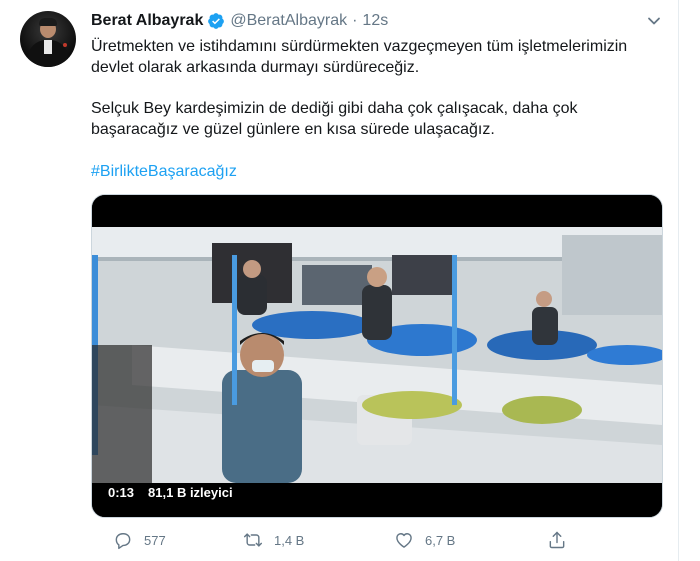 The width and height of the screenshot is (700, 561). Describe the element at coordinates (440, 540) in the screenshot. I see `like-count: 6,7 B` at that location.